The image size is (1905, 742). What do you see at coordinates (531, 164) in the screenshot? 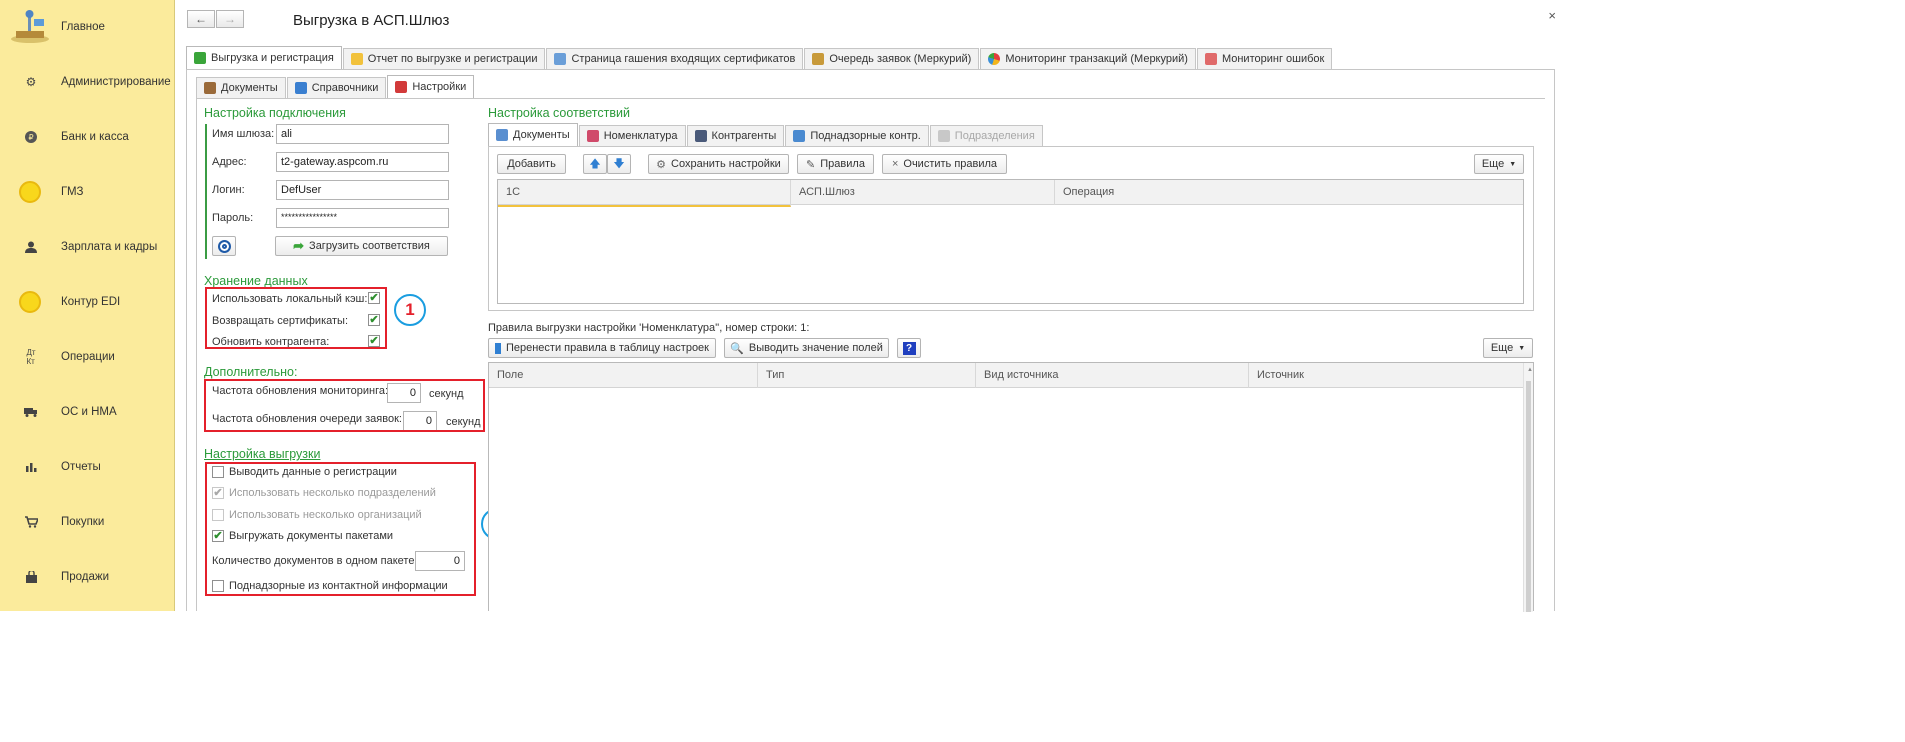
I see `add-button: Добавить` at bounding box center [531, 164].